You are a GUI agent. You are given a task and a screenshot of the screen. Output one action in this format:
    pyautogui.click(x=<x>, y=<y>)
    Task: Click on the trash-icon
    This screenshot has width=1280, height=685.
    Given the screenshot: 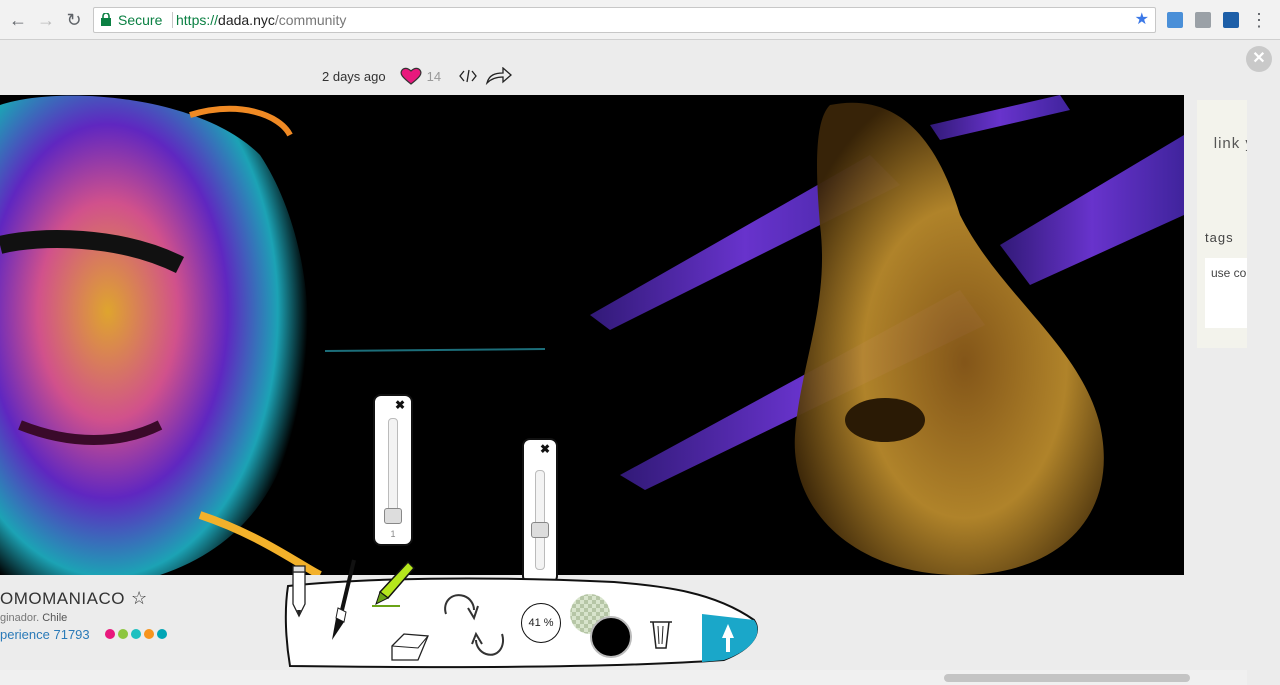 What is the action you would take?
    pyautogui.click(x=661, y=634)
    